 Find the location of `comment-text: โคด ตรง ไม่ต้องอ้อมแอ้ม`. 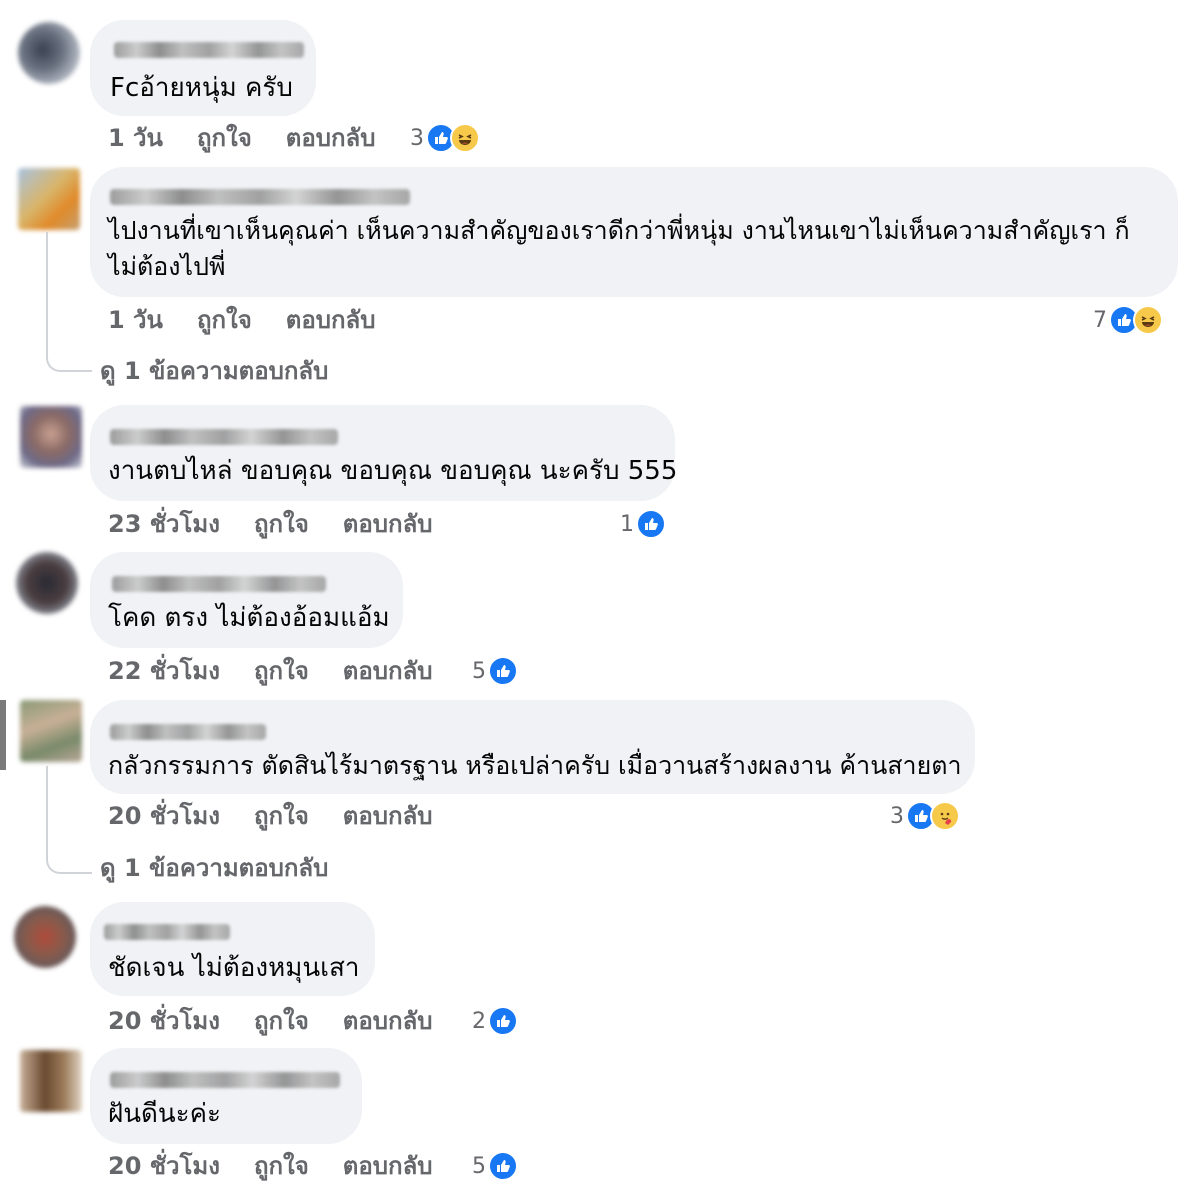

comment-text: โคด ตรง ไม่ต้องอ้อมแอ้ม is located at coordinates (249, 618).